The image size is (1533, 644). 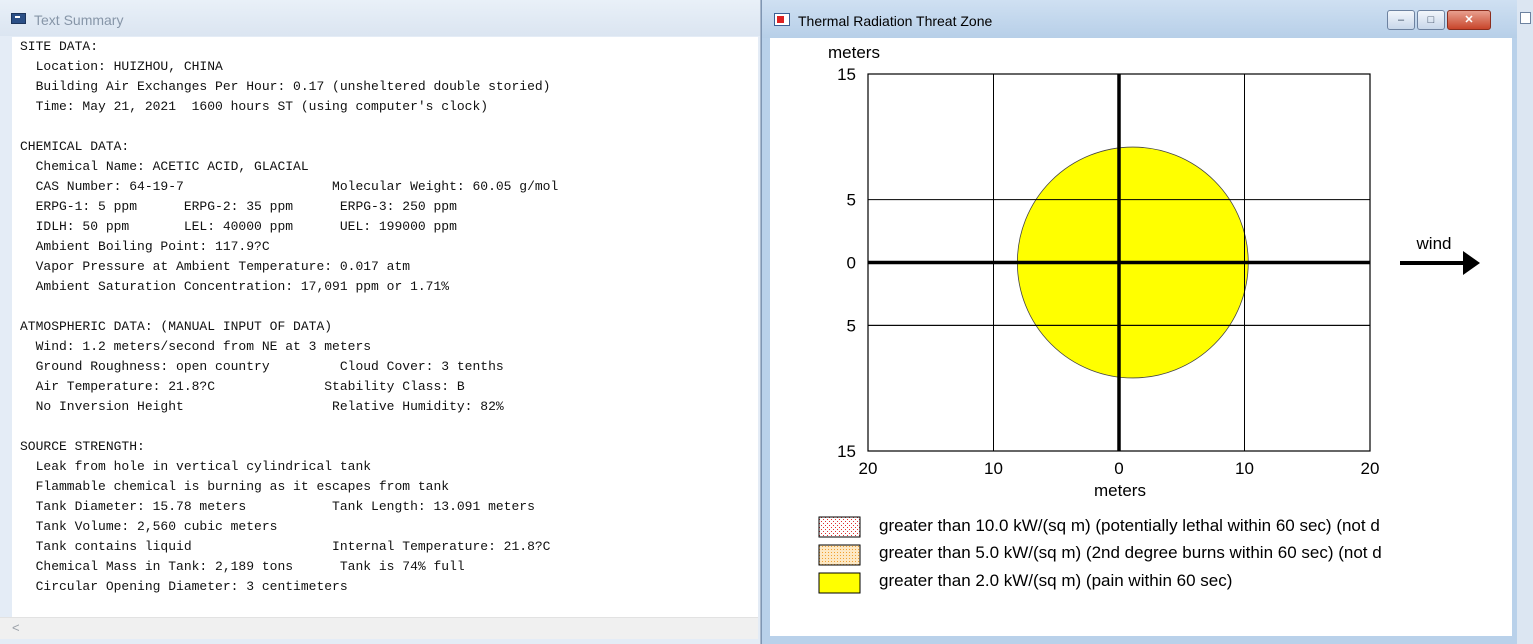 I want to click on maximize-button: □, so click(x=1431, y=20).